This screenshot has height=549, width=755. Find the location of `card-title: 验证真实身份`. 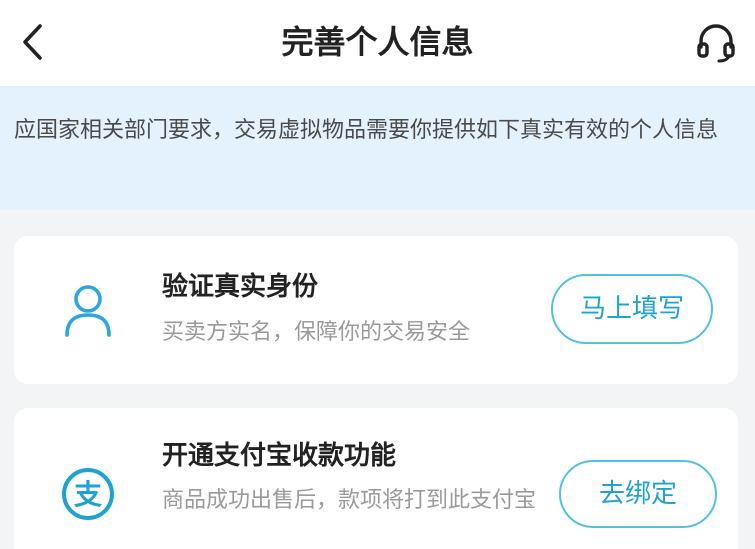

card-title: 验证真实身份 is located at coordinates (240, 287).